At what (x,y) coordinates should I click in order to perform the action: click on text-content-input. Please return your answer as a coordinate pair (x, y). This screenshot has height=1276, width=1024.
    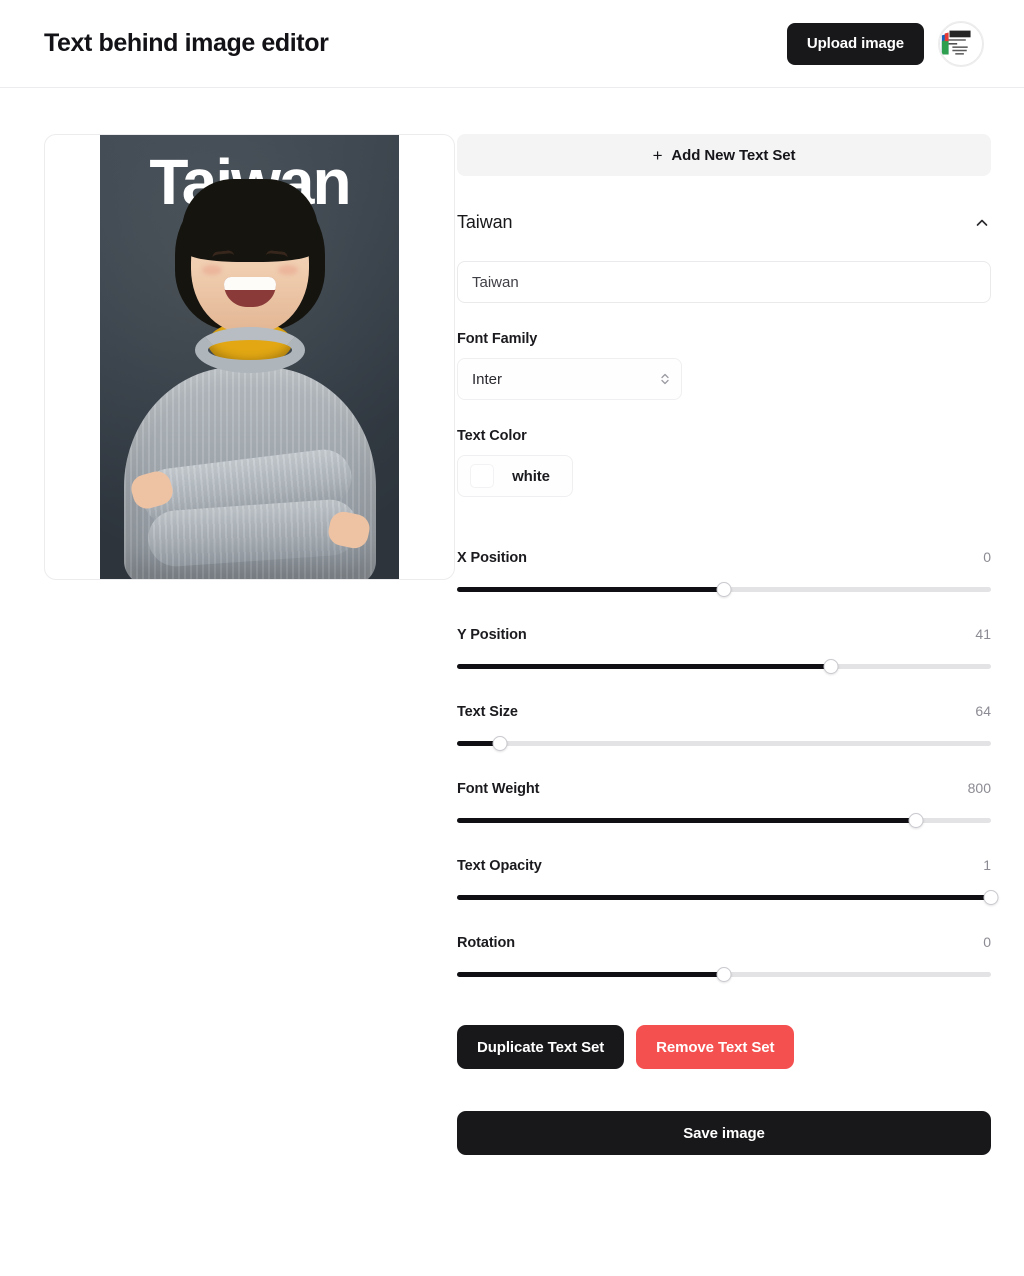
    Looking at the image, I should click on (724, 282).